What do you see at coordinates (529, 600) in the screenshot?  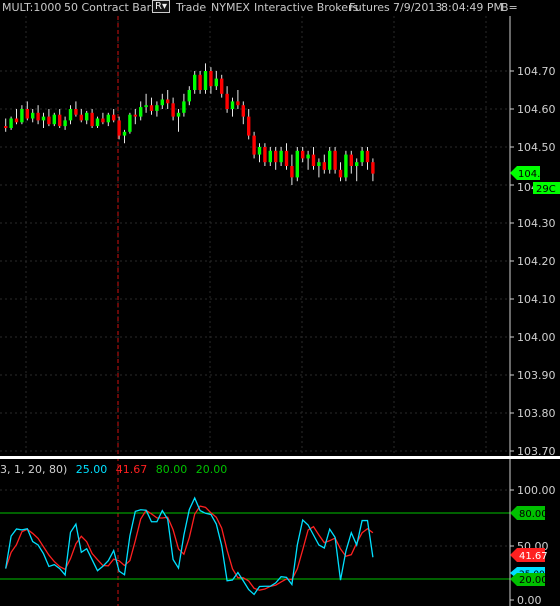 I see `ind-tick-0: 0.00` at bounding box center [529, 600].